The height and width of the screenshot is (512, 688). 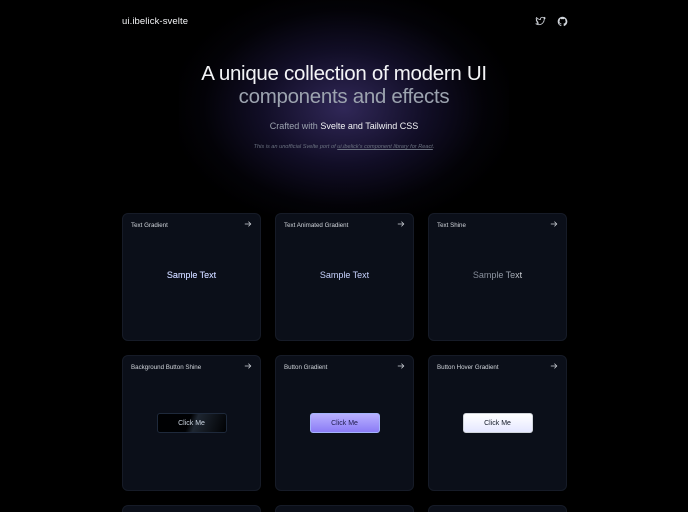 What do you see at coordinates (551, 21) in the screenshot?
I see `social-links` at bounding box center [551, 21].